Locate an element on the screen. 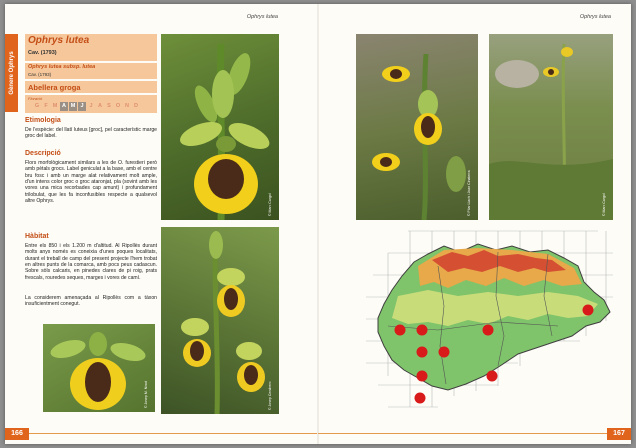  subspecies-author: Cav. (1793) is located at coordinates (40, 74).